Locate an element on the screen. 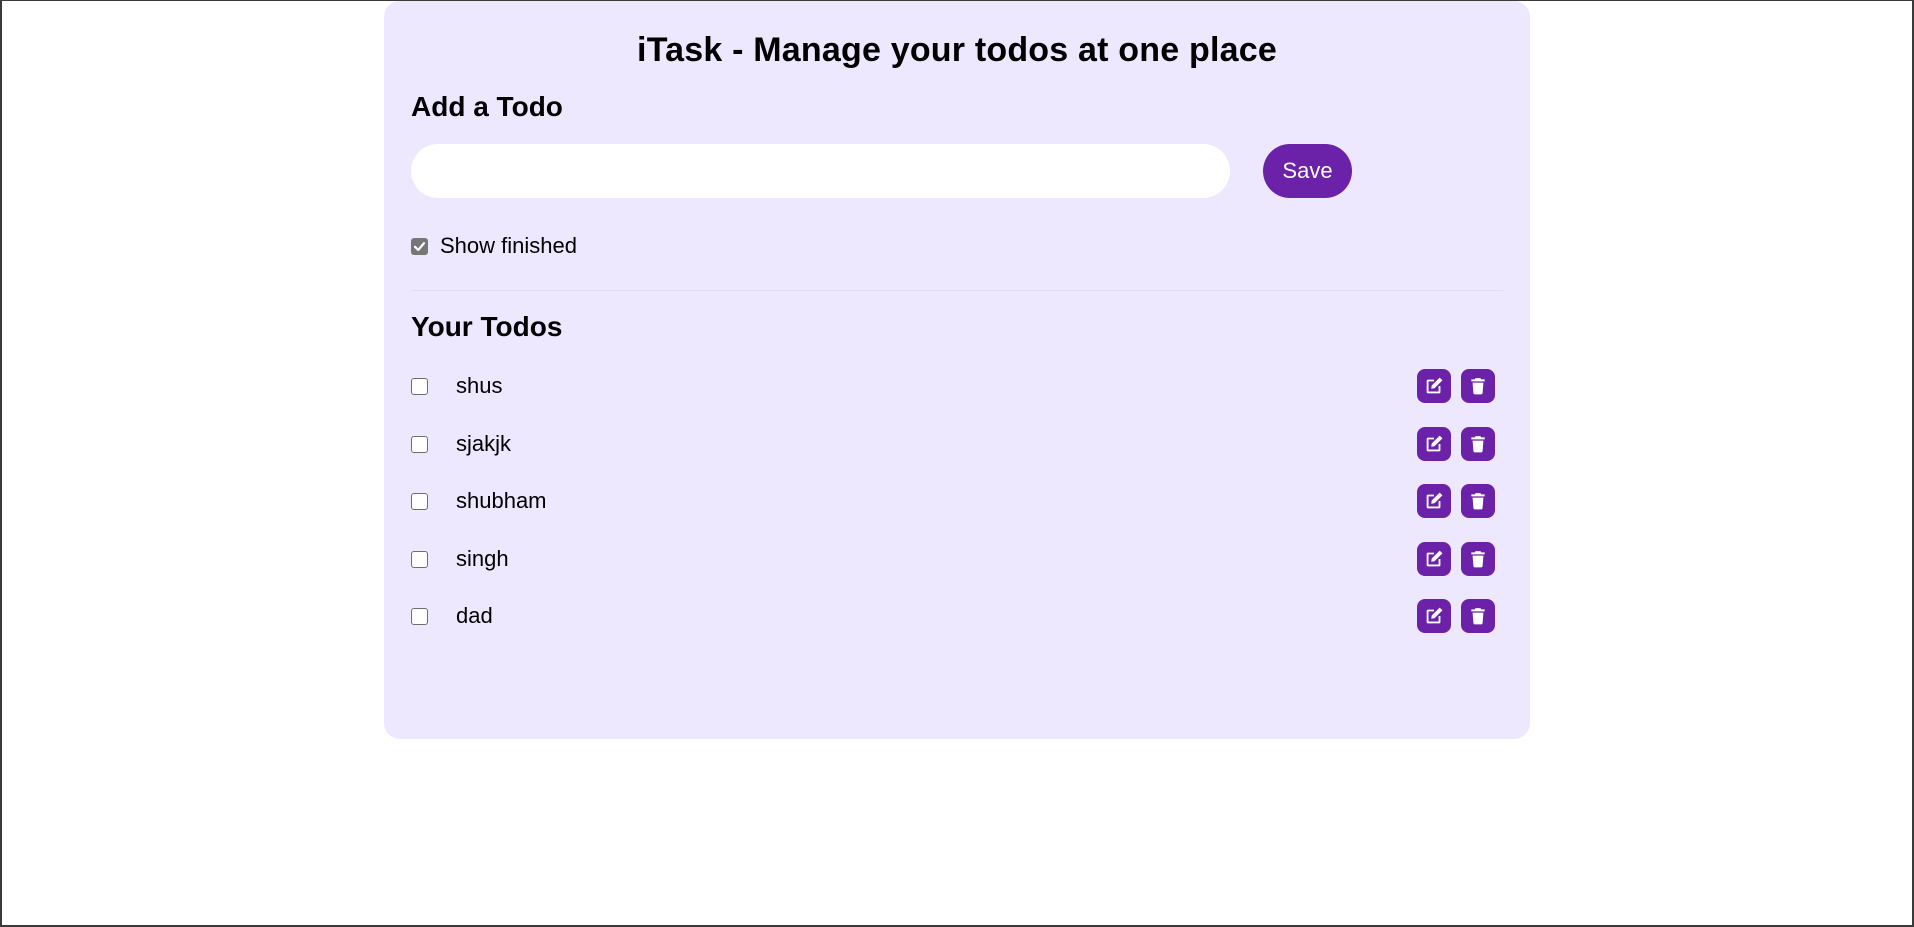  show-finished-toggle: Show finished is located at coordinates (494, 246).